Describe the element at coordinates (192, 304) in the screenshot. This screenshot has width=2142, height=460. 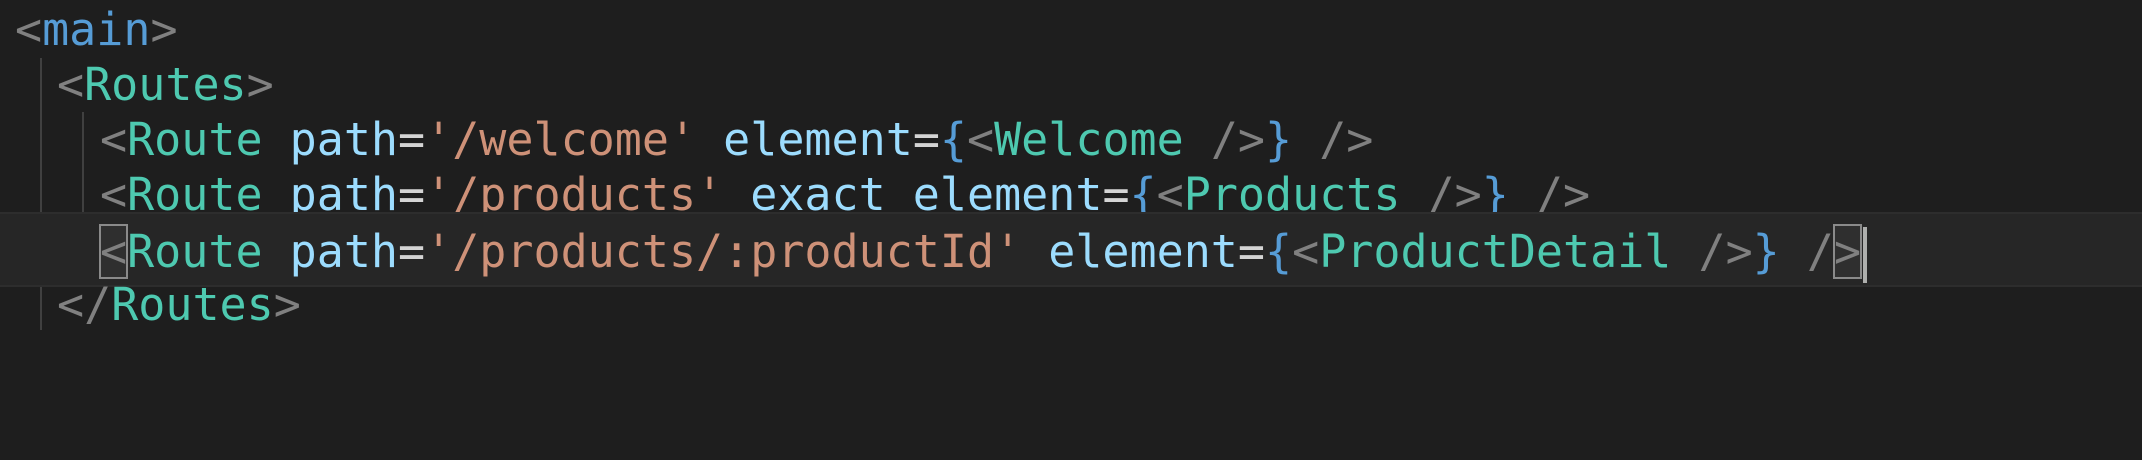
I see `code-token: Routes` at that location.